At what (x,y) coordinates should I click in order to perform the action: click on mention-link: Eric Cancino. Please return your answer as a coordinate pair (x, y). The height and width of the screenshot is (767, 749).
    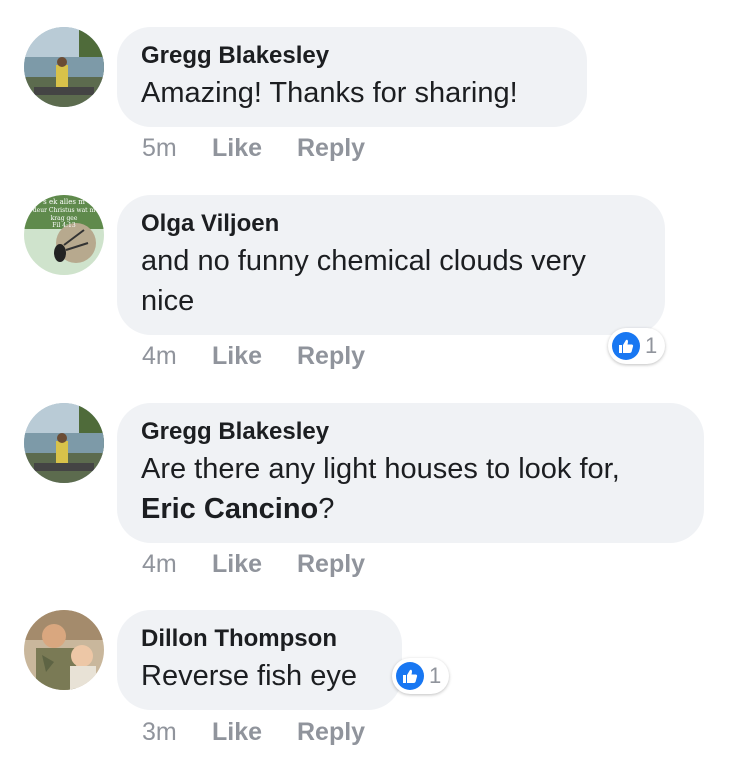
    Looking at the image, I should click on (229, 509).